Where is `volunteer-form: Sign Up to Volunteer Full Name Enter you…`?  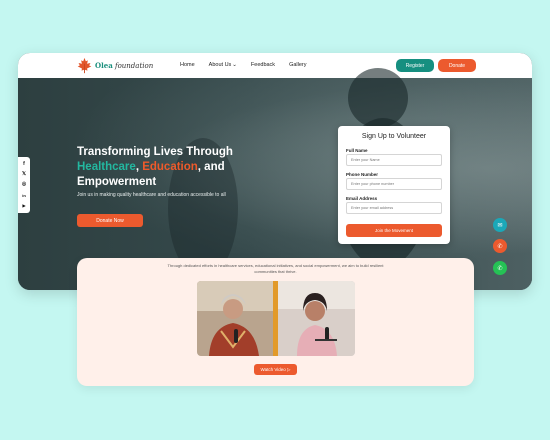
volunteer-form: Sign Up to Volunteer Full Name Enter you… is located at coordinates (394, 185).